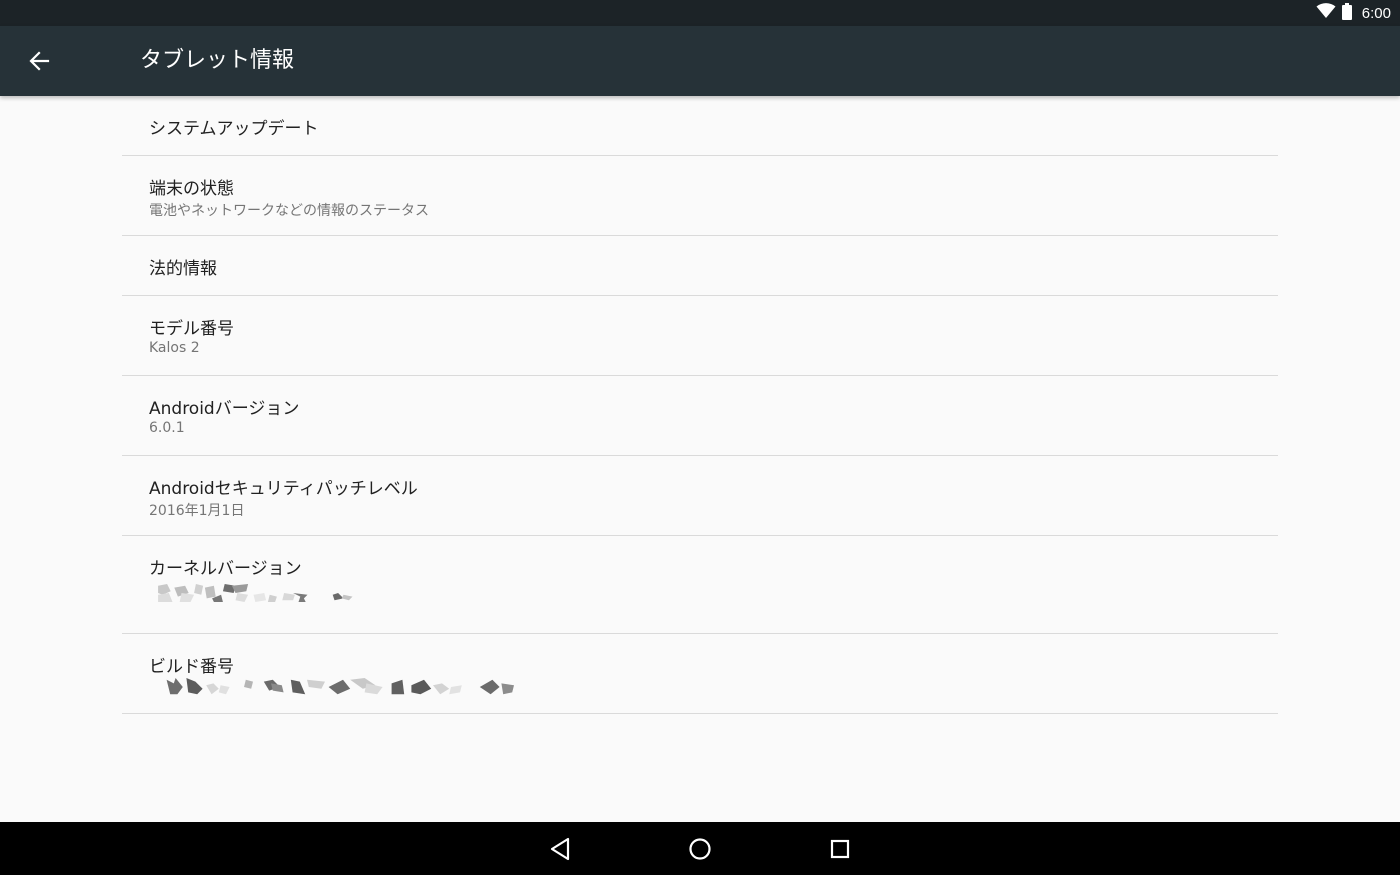 This screenshot has height=875, width=1400. Describe the element at coordinates (1353, 13) in the screenshot. I see `status-icons: 6:00` at that location.